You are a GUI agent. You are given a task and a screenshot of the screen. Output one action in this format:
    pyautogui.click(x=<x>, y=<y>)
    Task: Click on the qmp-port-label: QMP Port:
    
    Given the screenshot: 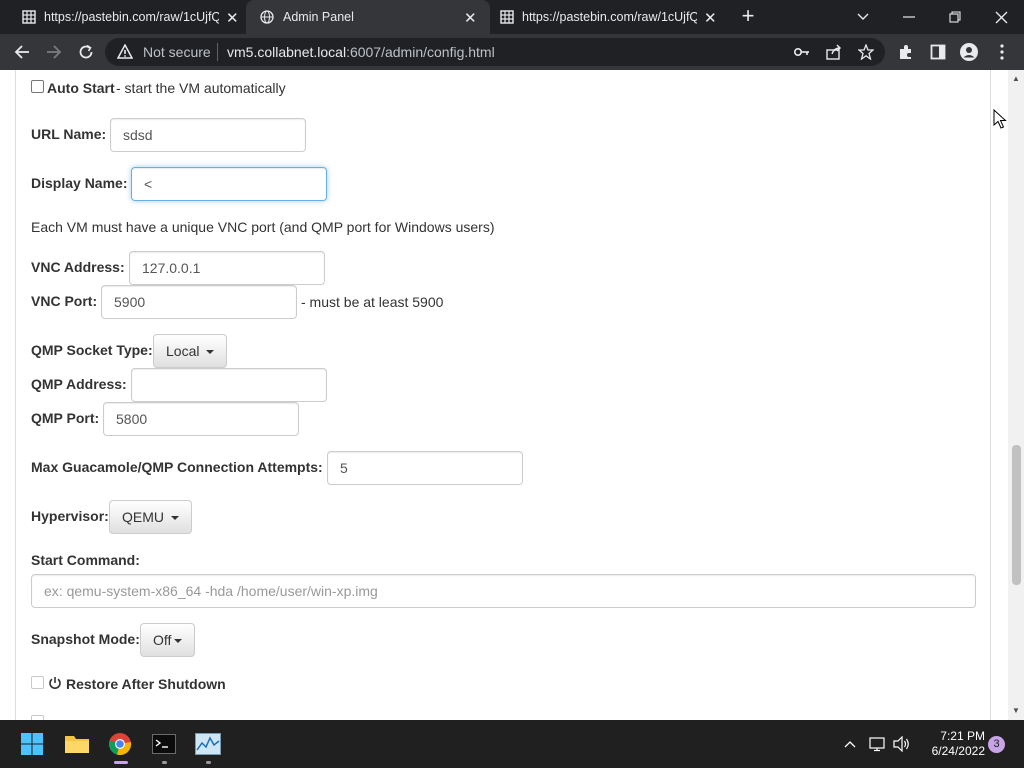 What is the action you would take?
    pyautogui.click(x=65, y=418)
    